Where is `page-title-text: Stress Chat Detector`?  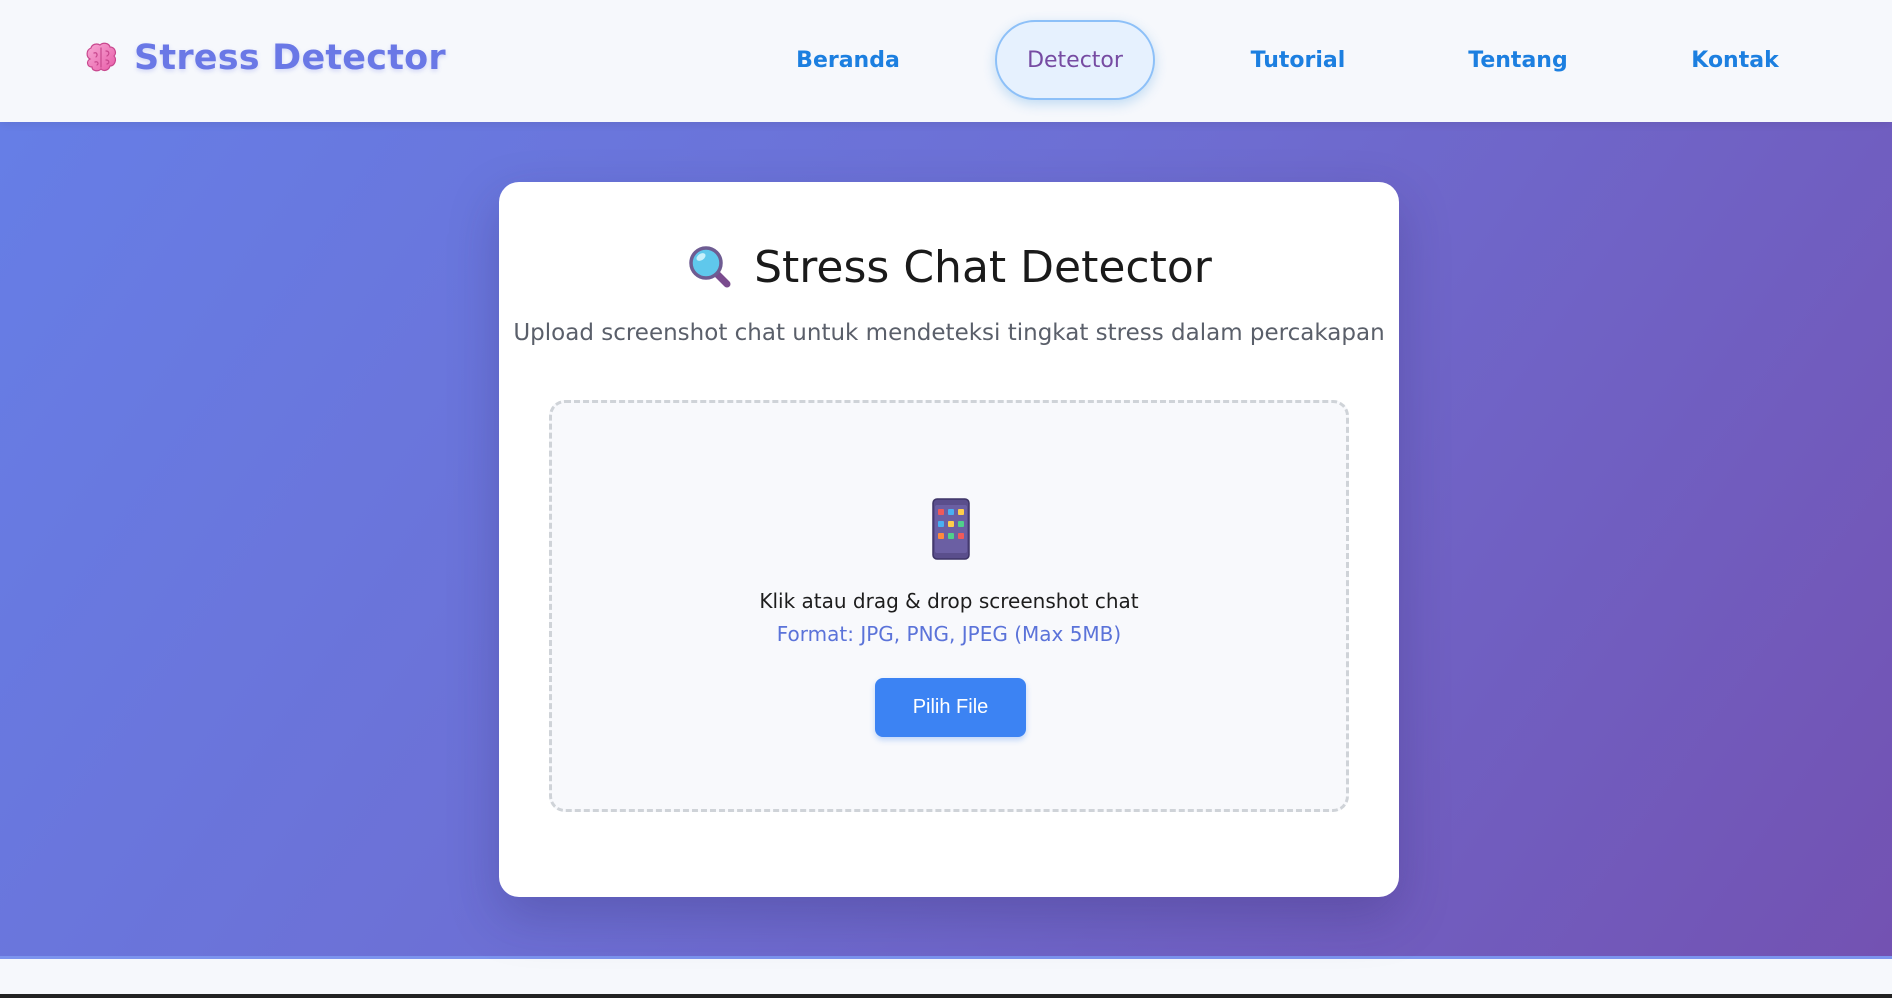
page-title-text: Stress Chat Detector is located at coordinates (983, 267).